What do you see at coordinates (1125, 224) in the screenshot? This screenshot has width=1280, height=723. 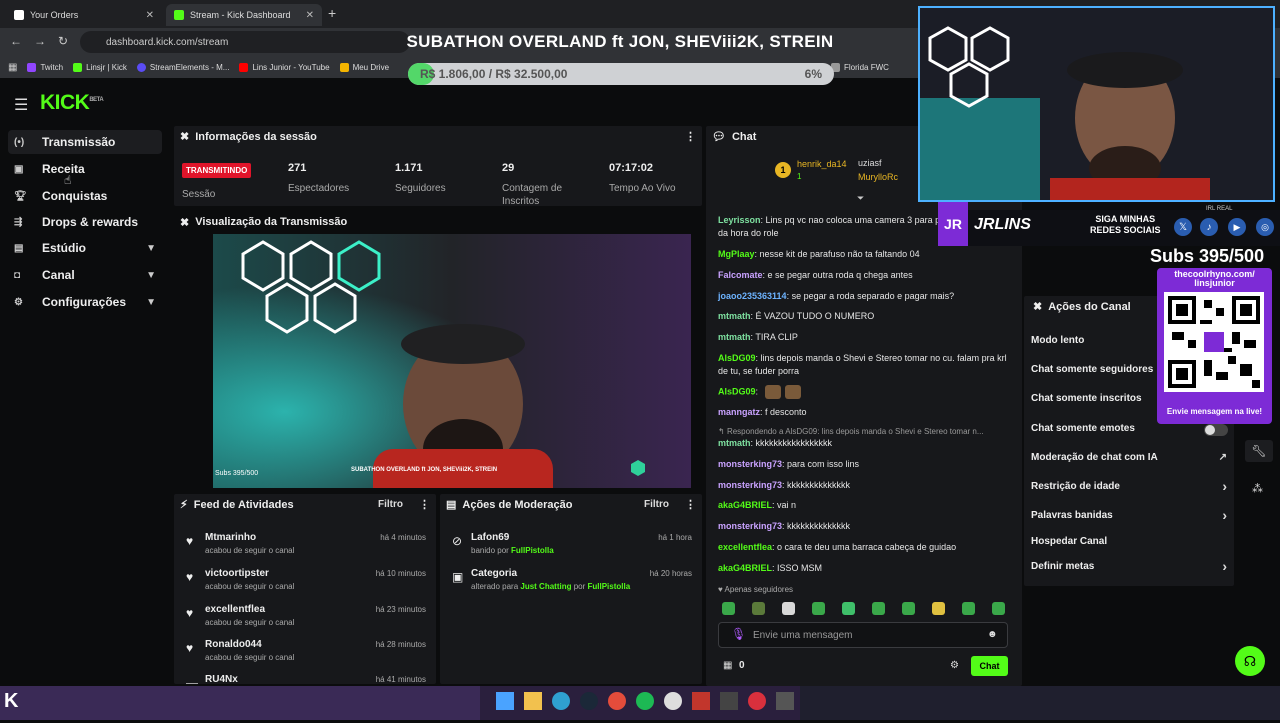 I see `social-text: SIGA MINHAS REDES SOCIAIS` at bounding box center [1125, 224].